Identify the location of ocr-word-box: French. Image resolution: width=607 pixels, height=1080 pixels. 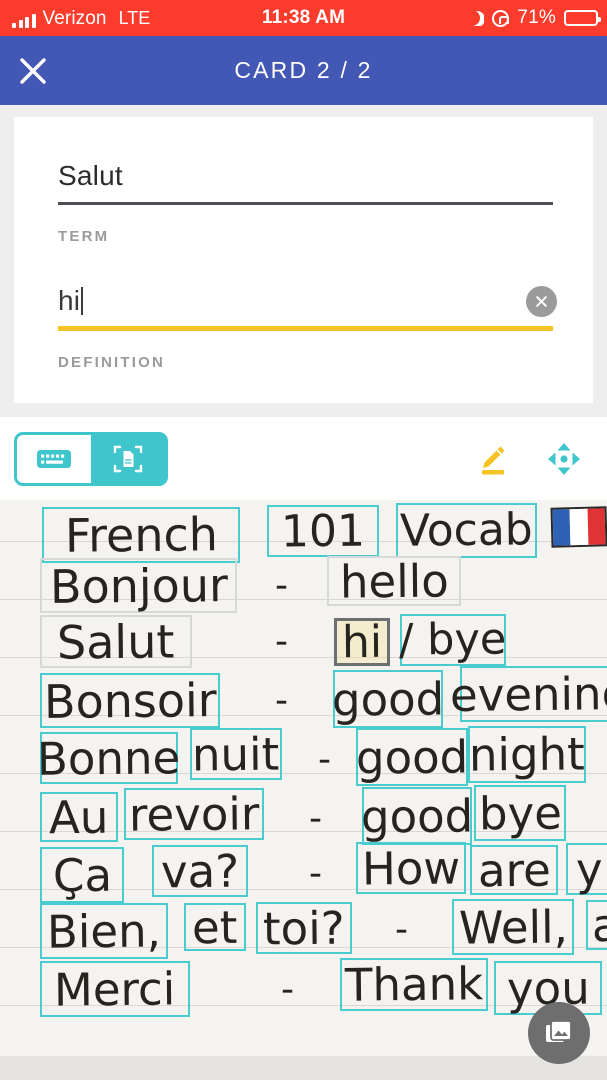
(141, 535).